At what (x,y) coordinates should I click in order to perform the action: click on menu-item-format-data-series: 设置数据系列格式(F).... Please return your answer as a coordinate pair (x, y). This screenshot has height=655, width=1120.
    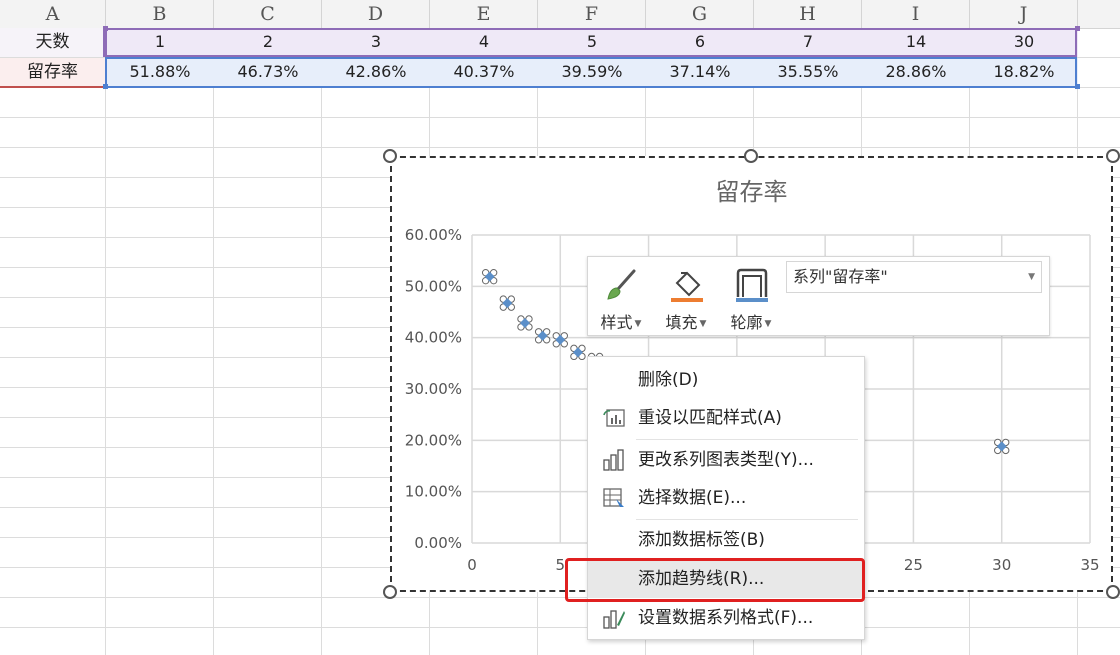
    Looking at the image, I should click on (726, 618).